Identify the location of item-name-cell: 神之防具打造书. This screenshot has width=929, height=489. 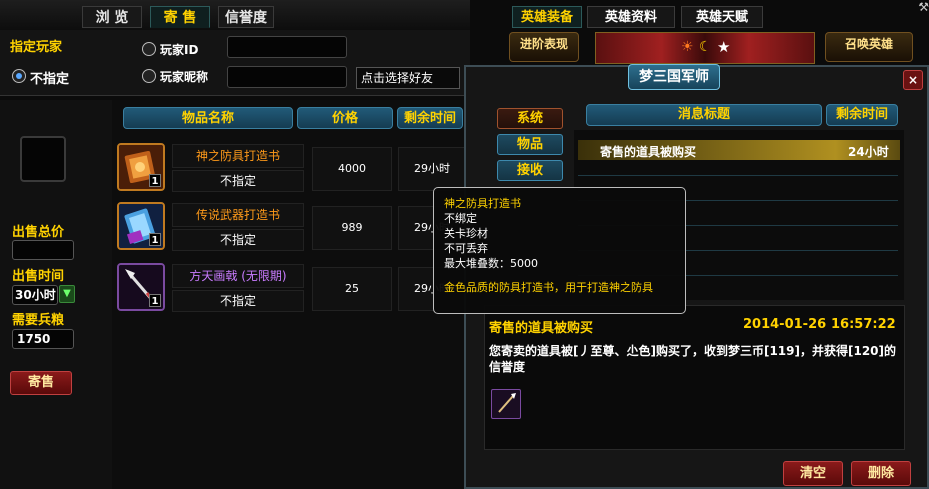
(238, 156).